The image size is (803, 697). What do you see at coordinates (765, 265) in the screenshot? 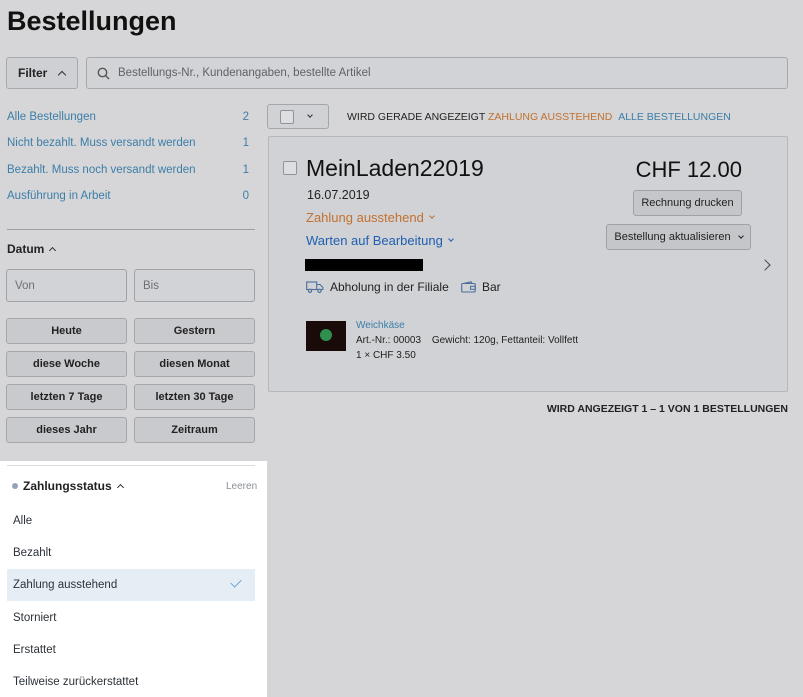
I see `chevron-right-icon` at bounding box center [765, 265].